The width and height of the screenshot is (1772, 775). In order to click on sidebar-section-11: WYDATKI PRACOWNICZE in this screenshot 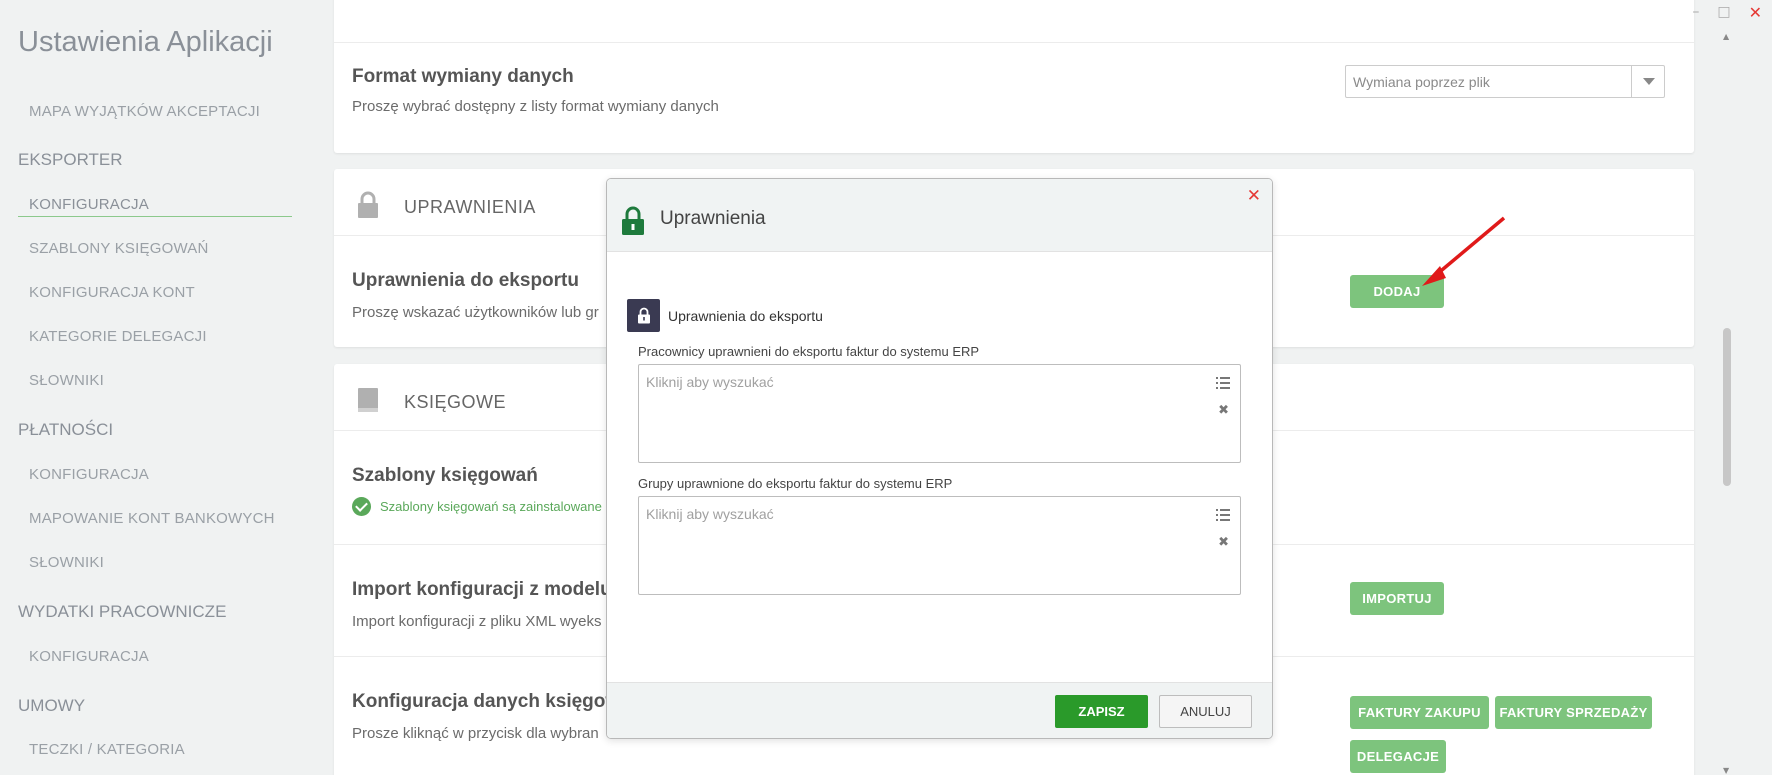, I will do `click(122, 612)`.